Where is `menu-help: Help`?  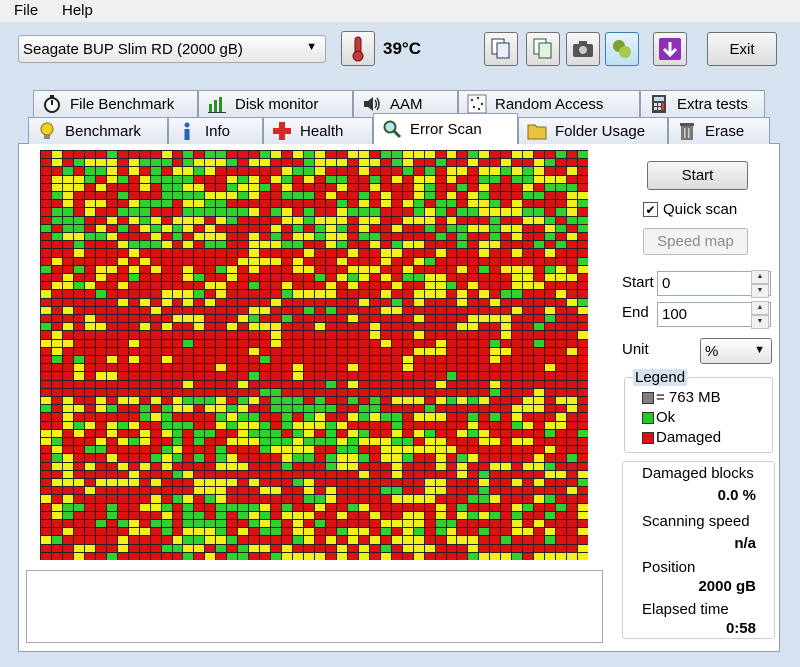
menu-help: Help is located at coordinates (77, 10).